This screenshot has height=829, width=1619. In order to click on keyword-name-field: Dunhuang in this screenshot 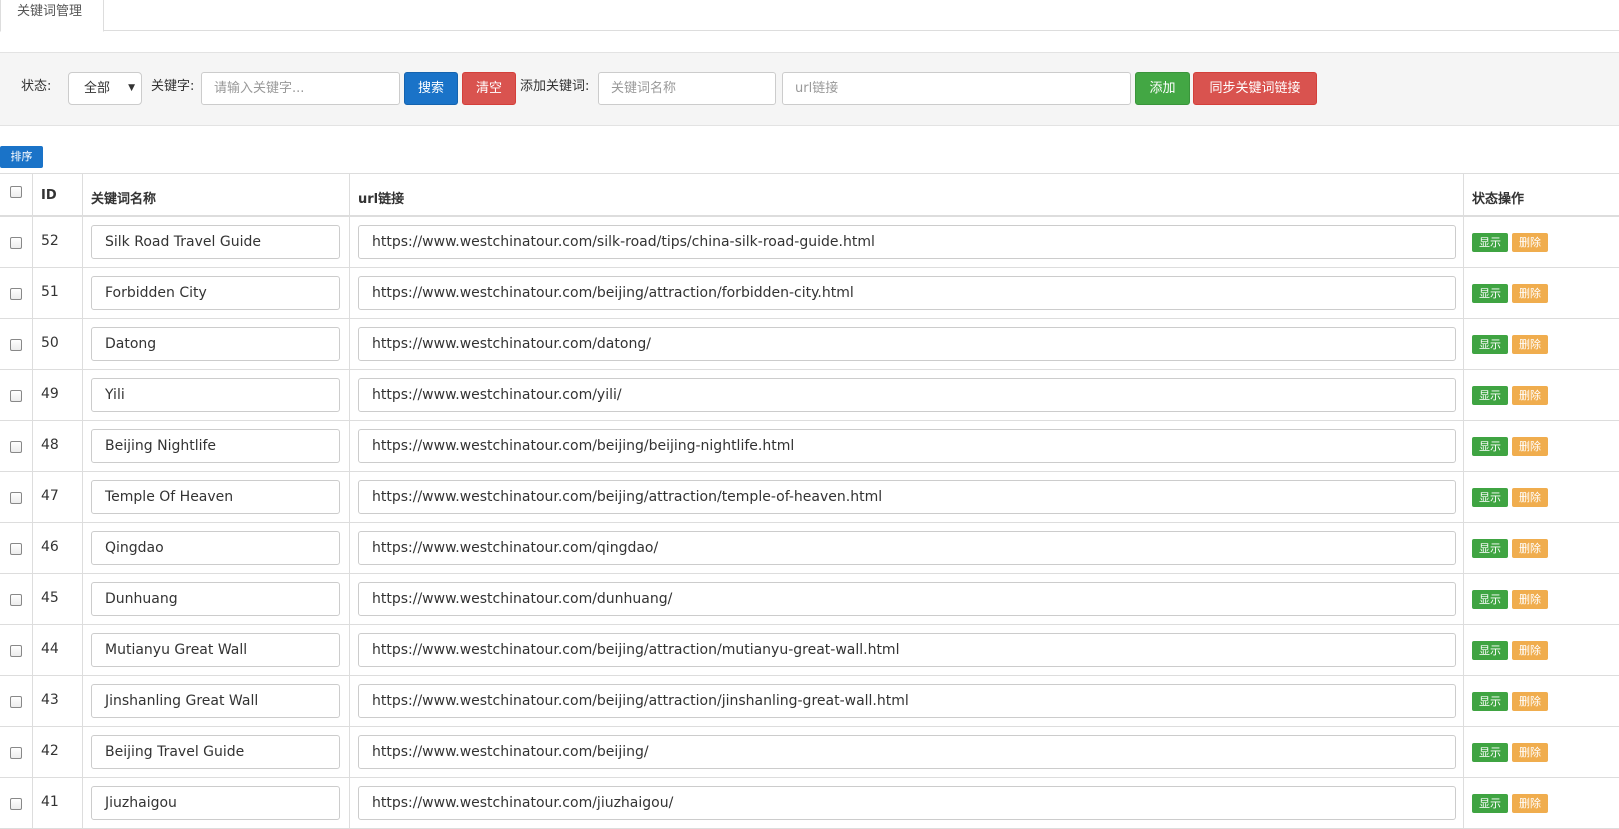, I will do `click(215, 599)`.